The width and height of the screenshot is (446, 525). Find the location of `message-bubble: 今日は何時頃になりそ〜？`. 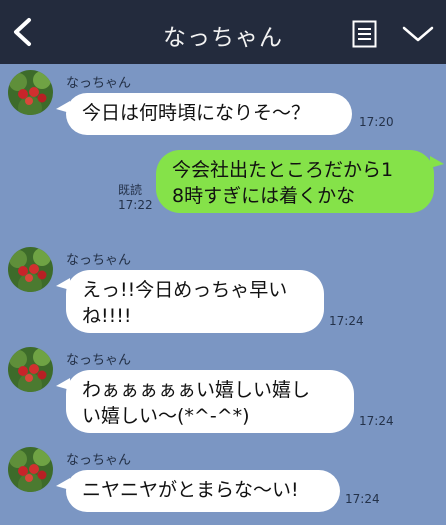

message-bubble: 今日は何時頃になりそ〜？ is located at coordinates (204, 114).